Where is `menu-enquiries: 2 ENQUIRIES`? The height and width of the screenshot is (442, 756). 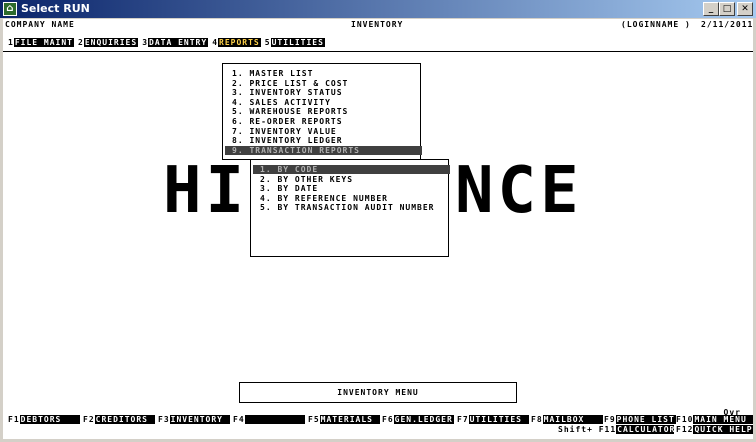
menu-enquiries: 2 ENQUIRIES is located at coordinates (108, 42).